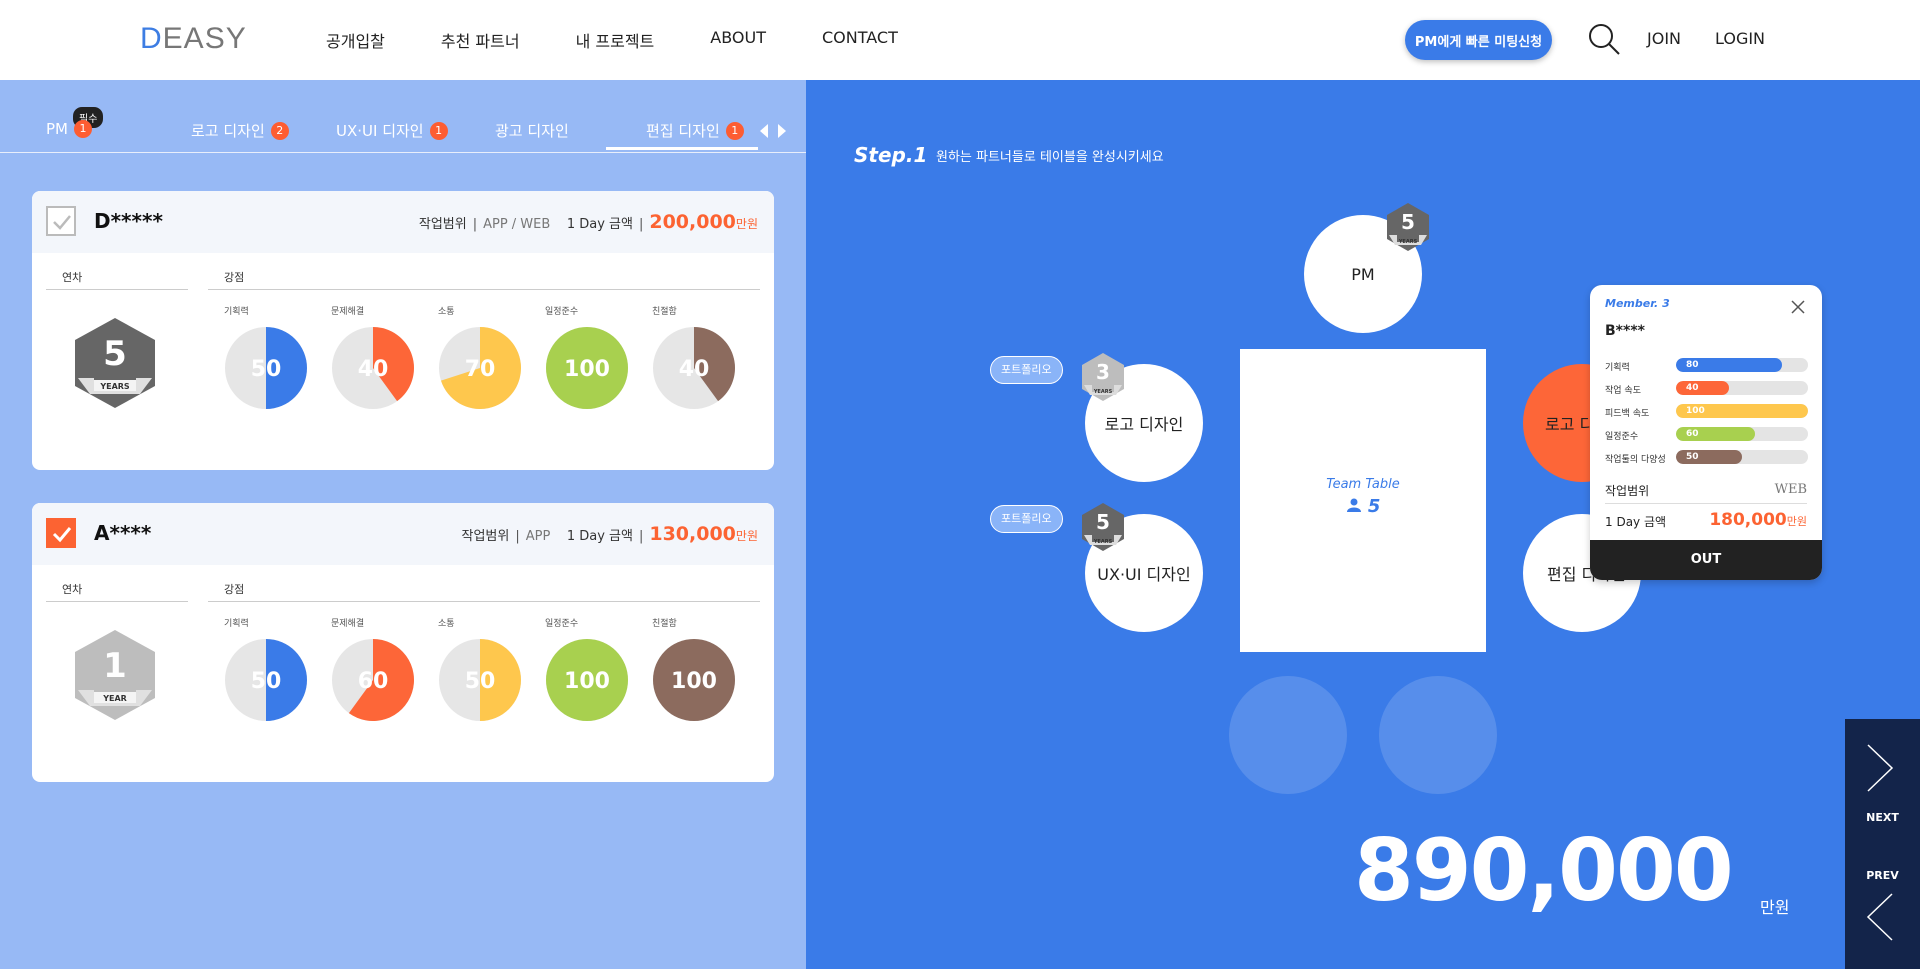  Describe the element at coordinates (1706, 560) in the screenshot. I see `out-button: OUT` at that location.